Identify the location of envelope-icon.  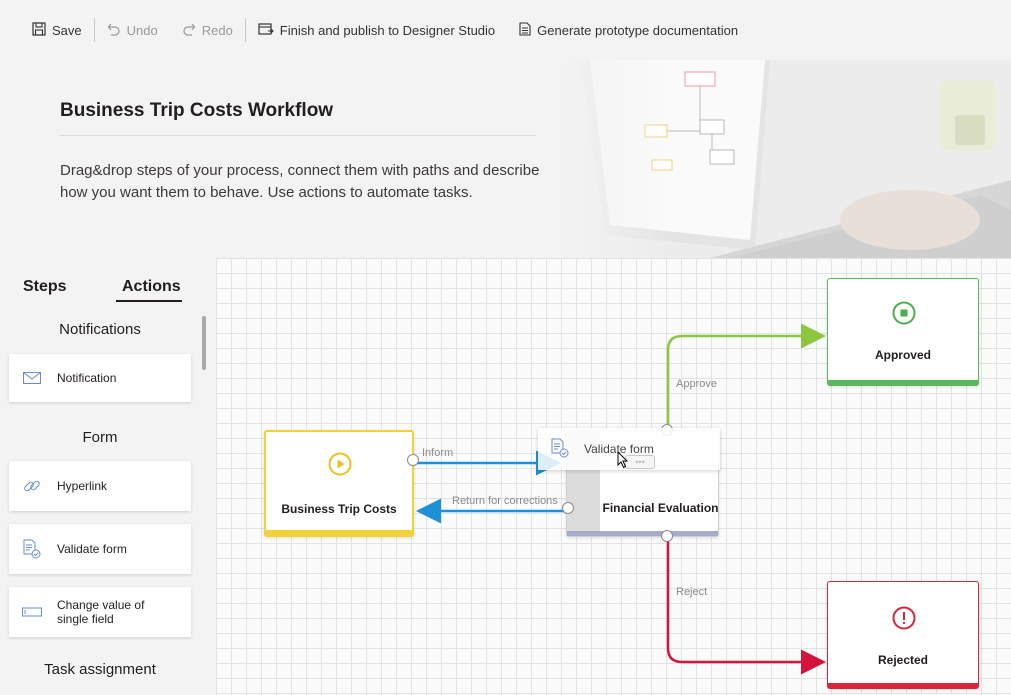
(32, 378).